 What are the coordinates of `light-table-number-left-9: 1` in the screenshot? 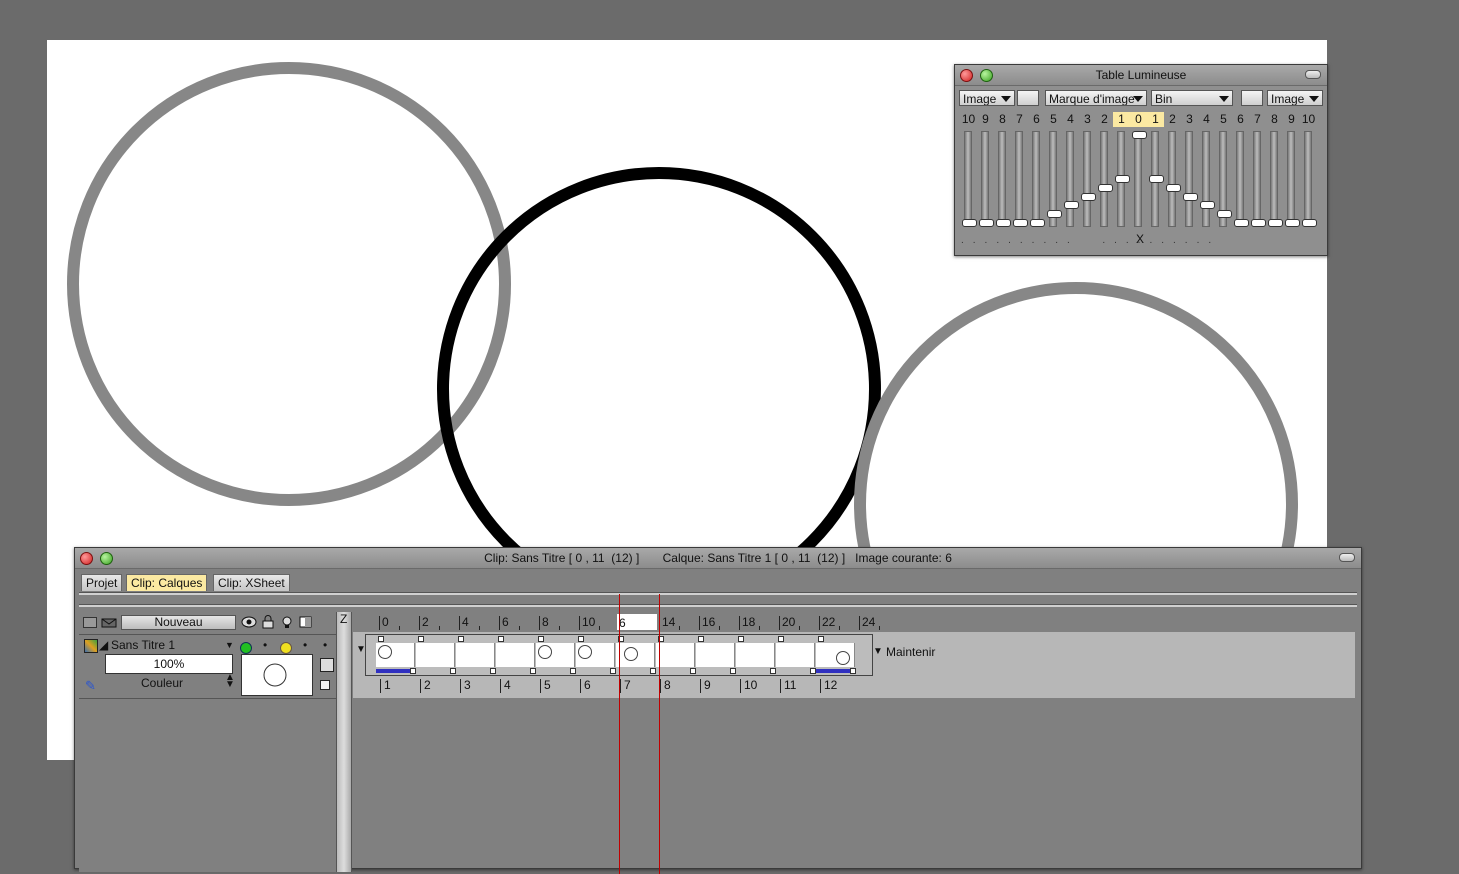 It's located at (1121, 119).